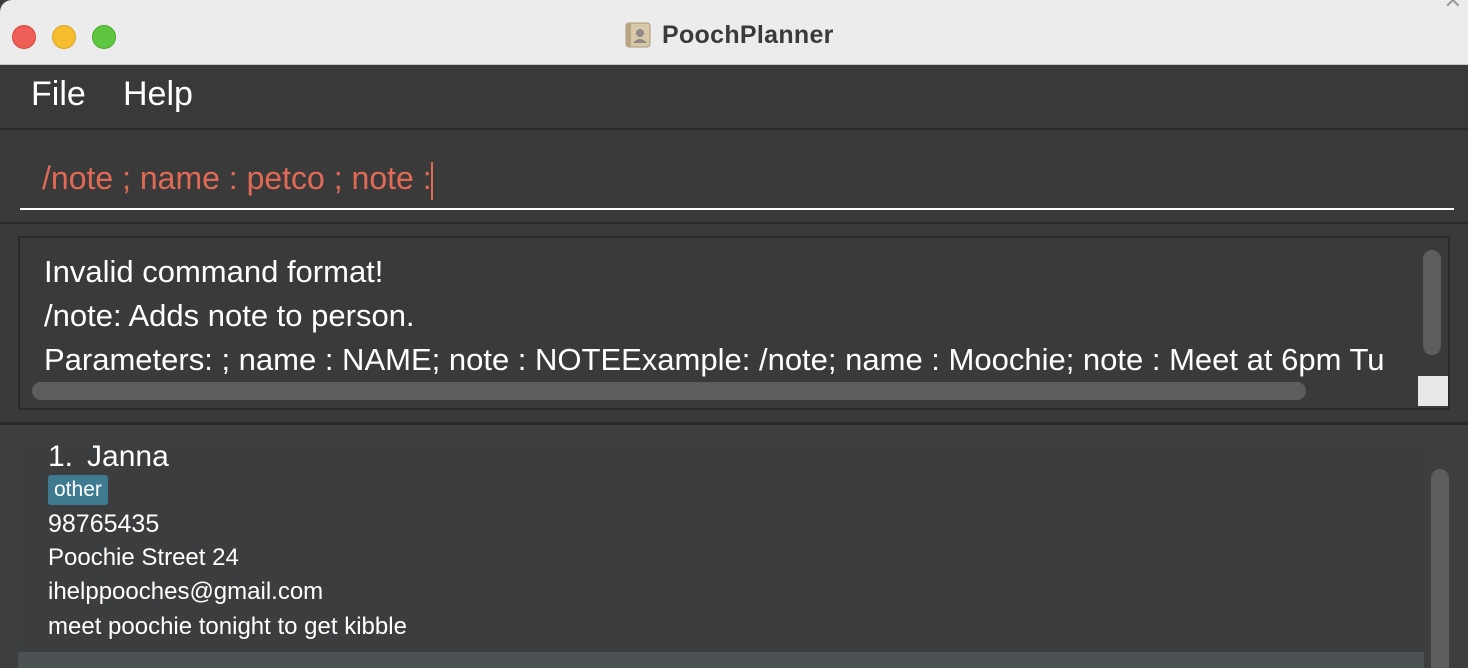  What do you see at coordinates (1440, 568) in the screenshot?
I see `list-vertical-scrollbar` at bounding box center [1440, 568].